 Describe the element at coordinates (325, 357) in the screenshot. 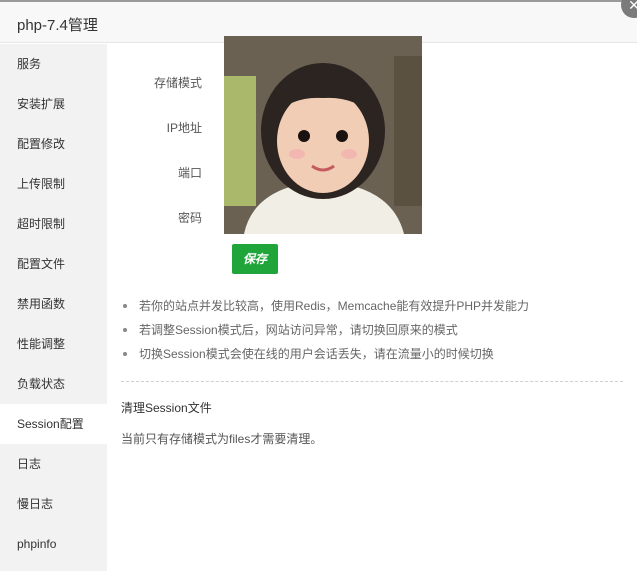

I see `tip-item: 切换Session模式会使在线的用户会话丢失，请在流量小的时候切换` at that location.